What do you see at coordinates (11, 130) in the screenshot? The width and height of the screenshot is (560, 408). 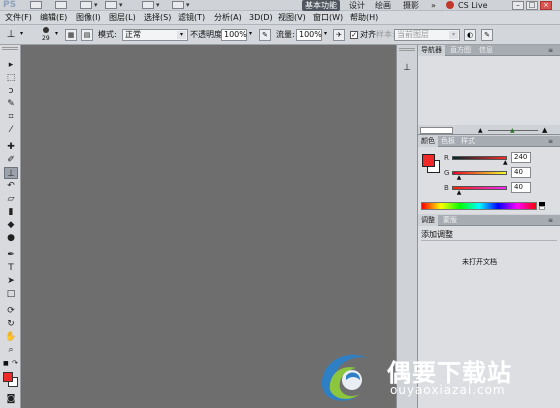 I see `eyedropper-tool-icon: ⁄` at bounding box center [11, 130].